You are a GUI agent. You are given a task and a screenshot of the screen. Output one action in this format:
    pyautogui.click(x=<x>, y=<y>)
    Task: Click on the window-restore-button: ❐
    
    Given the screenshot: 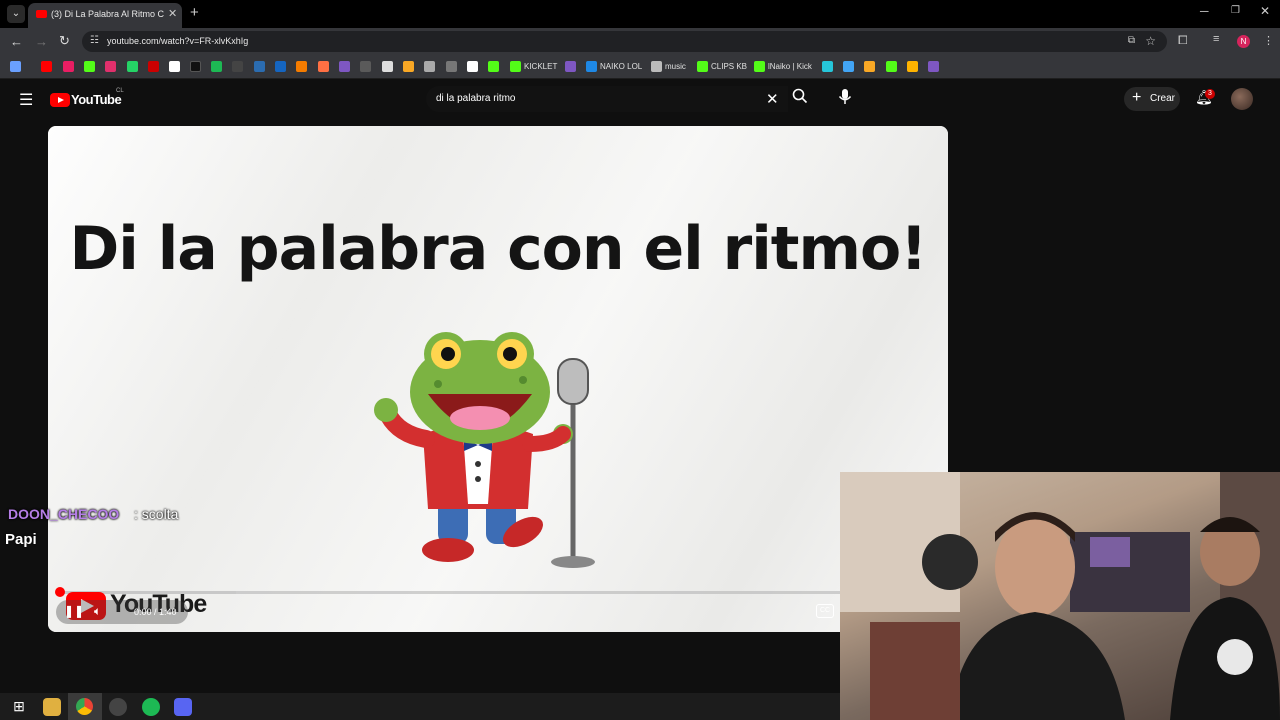 What is the action you would take?
    pyautogui.click(x=1235, y=10)
    